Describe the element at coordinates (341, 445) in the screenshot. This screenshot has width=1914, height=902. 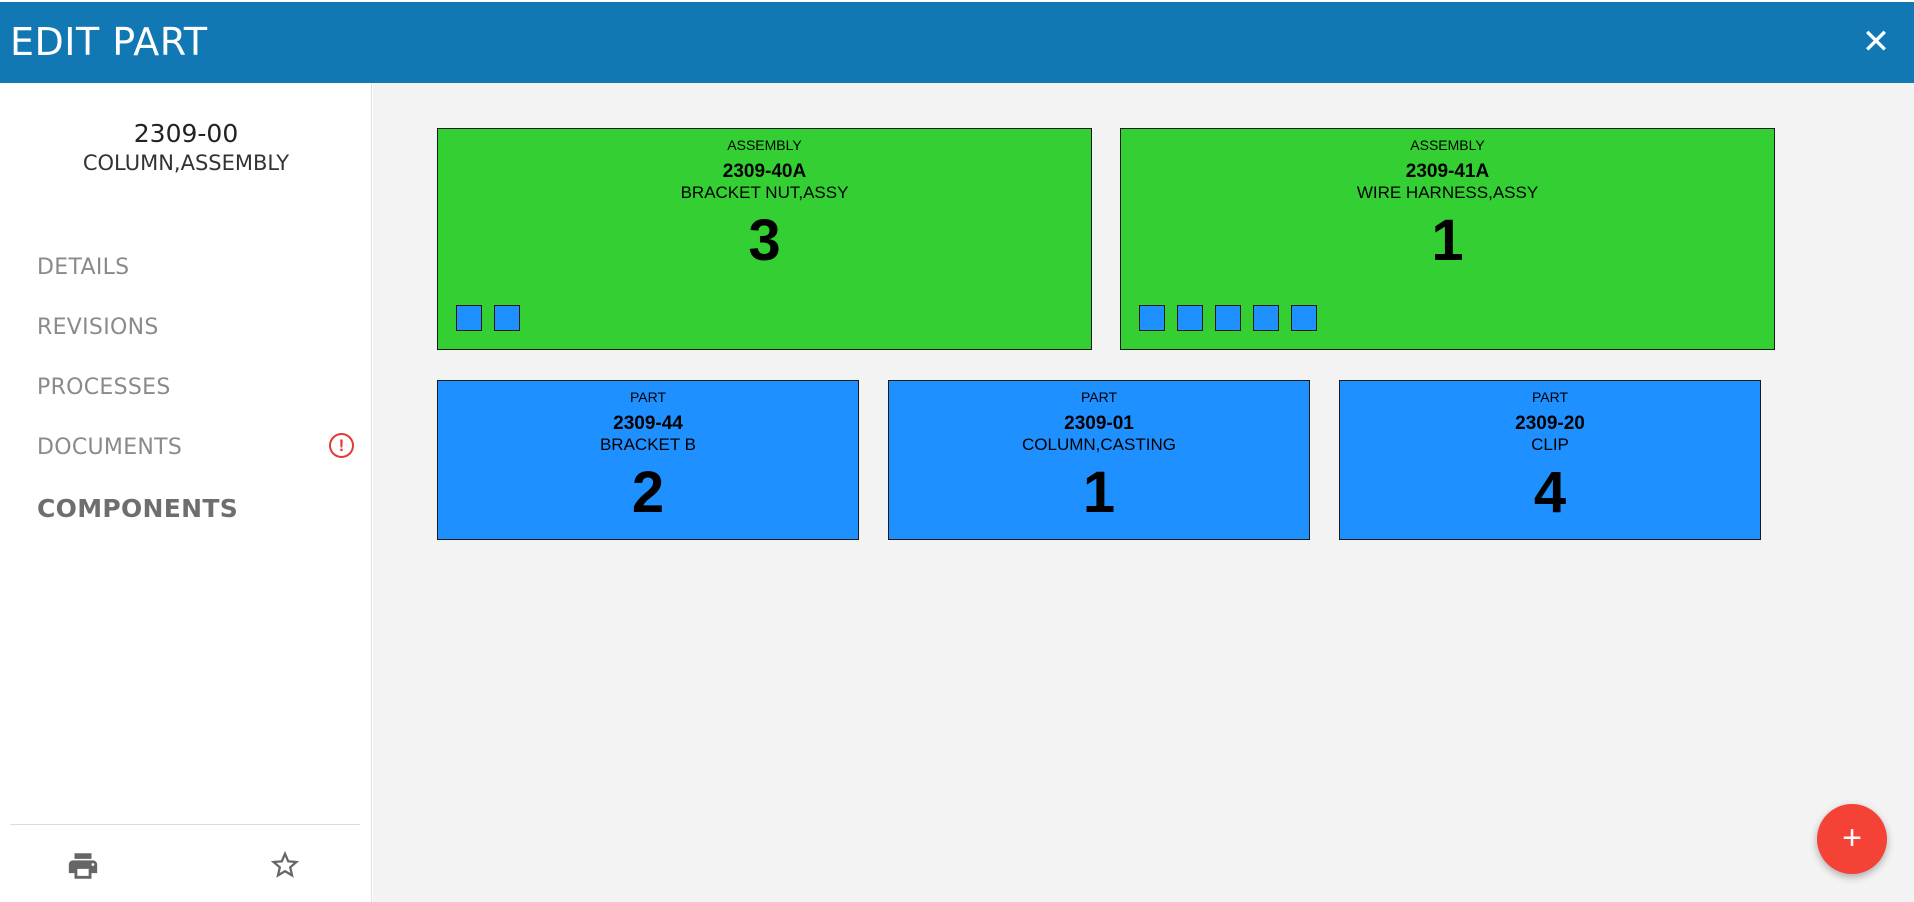
I see `alert-icon: !` at that location.